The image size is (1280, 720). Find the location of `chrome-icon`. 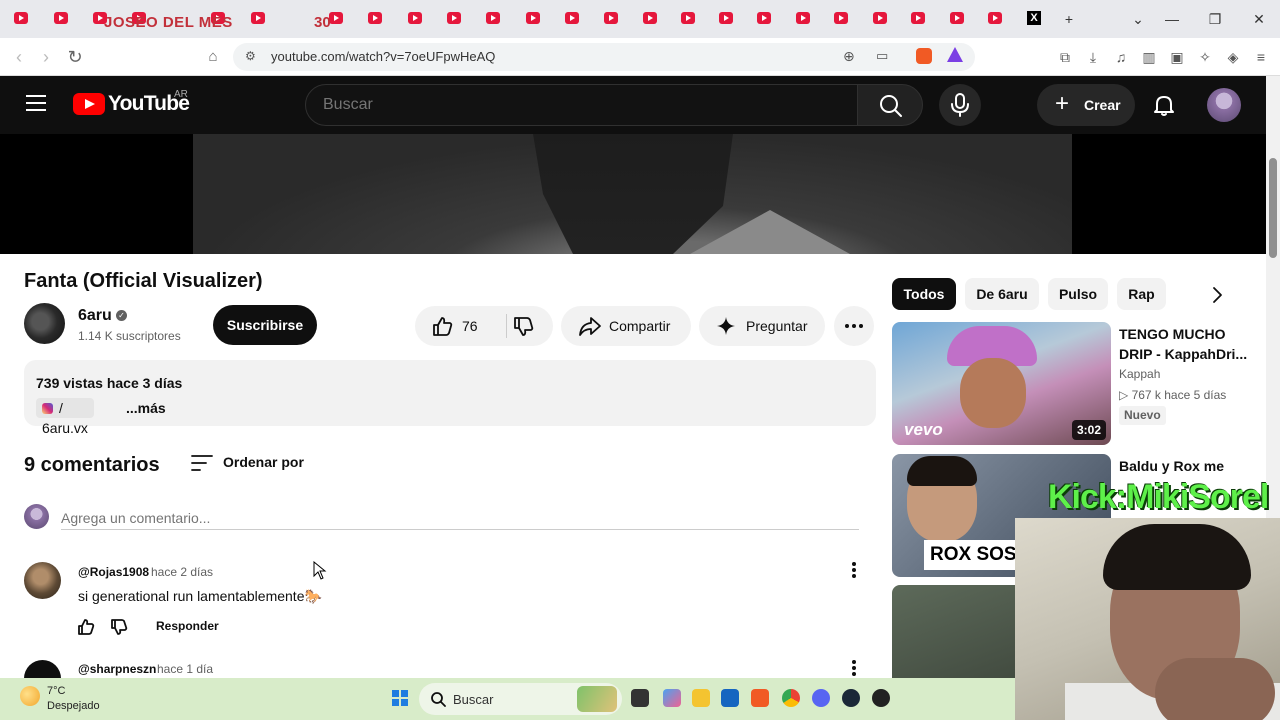

chrome-icon is located at coordinates (791, 698).